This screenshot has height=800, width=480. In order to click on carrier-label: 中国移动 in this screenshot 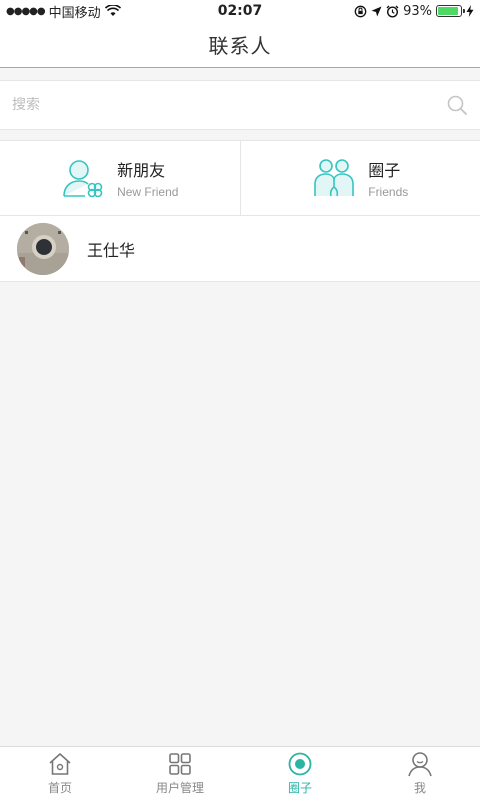, I will do `click(74, 13)`.